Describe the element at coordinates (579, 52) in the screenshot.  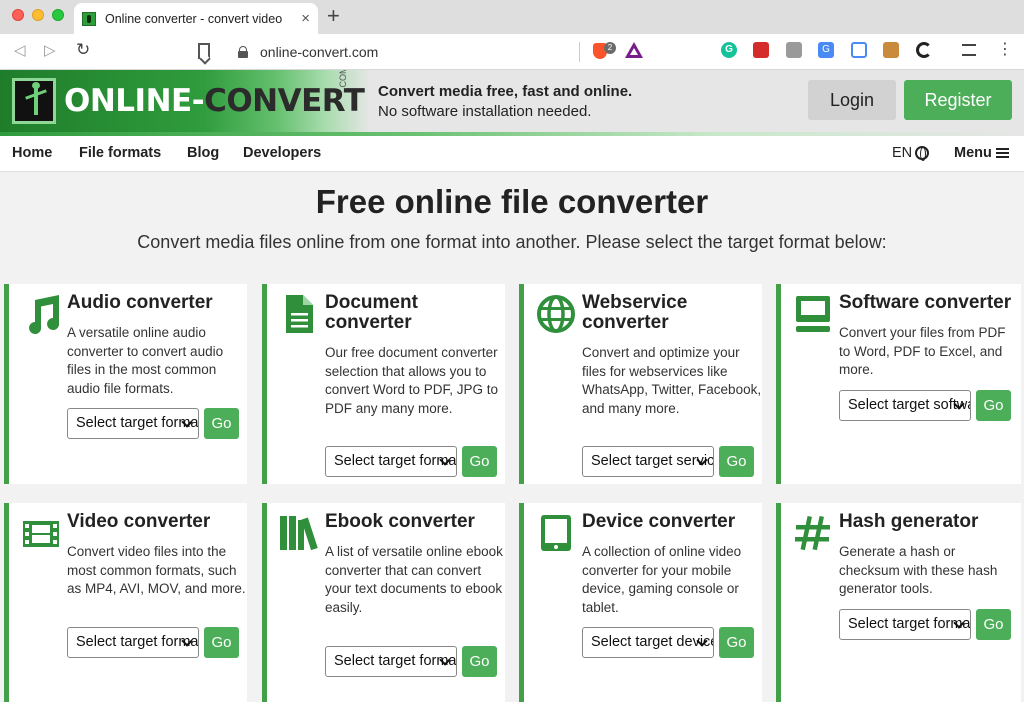
I see `address-separator` at that location.